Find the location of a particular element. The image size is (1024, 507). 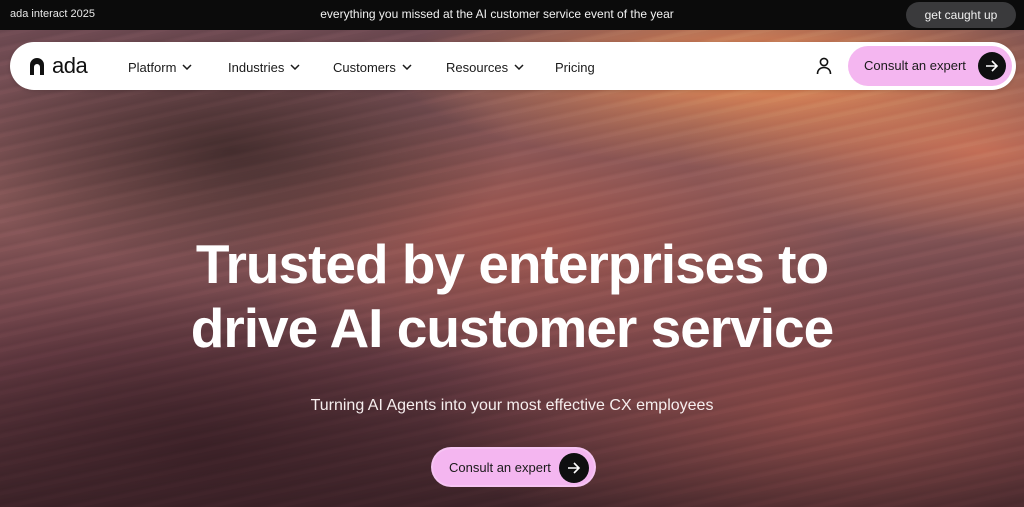

nav-item-label: Resources is located at coordinates (477, 67).